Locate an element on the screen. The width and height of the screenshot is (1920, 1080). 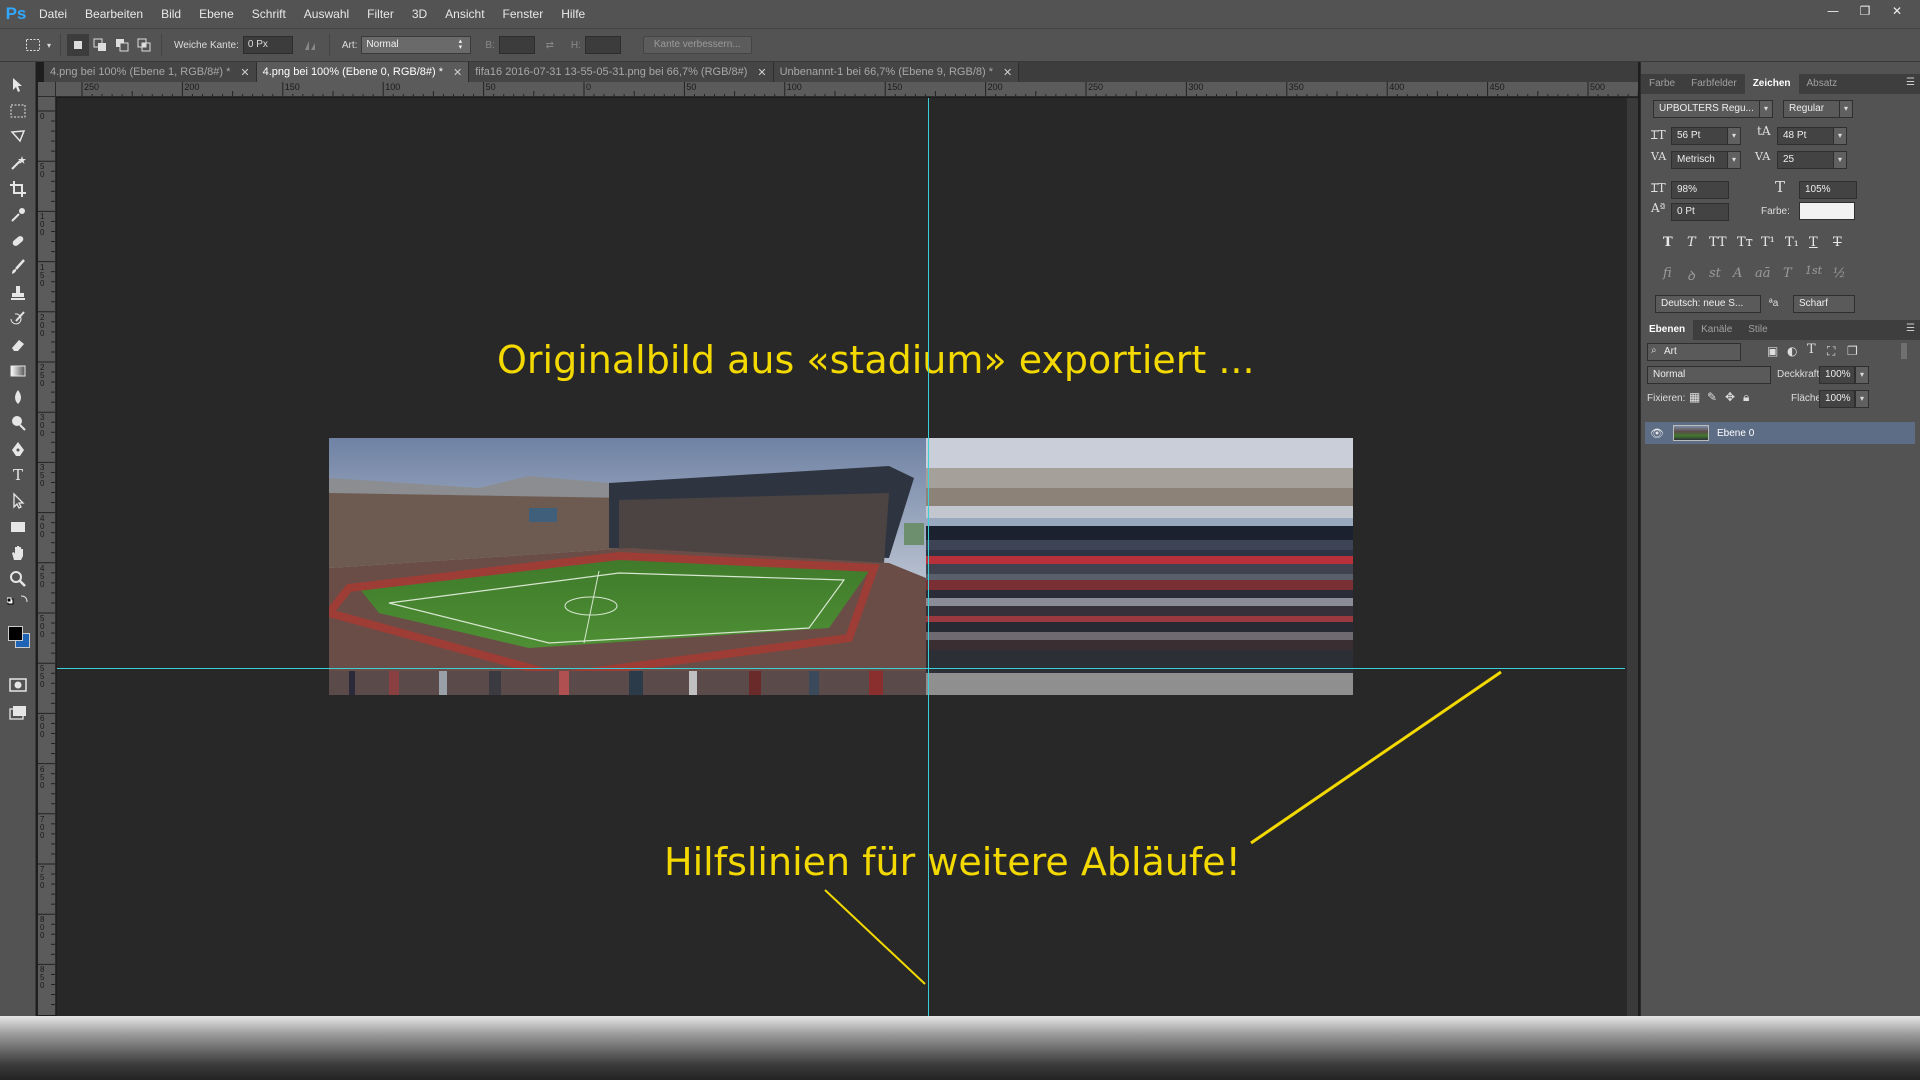
font-size-field: 56 Pt is located at coordinates (1700, 136).